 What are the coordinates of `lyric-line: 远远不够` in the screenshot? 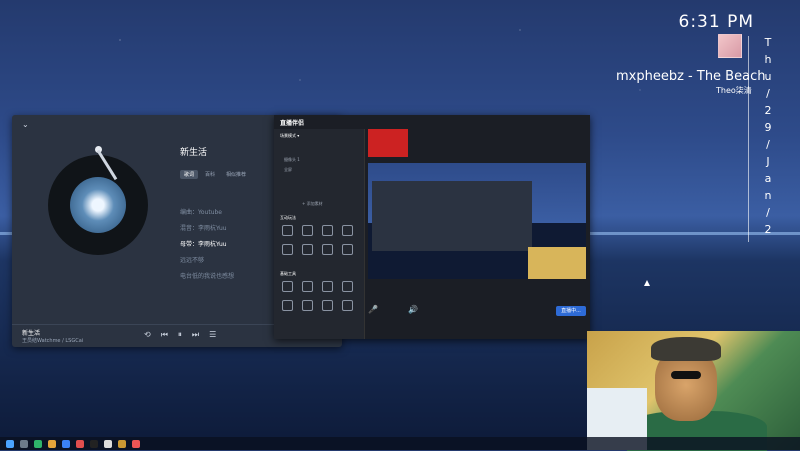 It's located at (192, 260).